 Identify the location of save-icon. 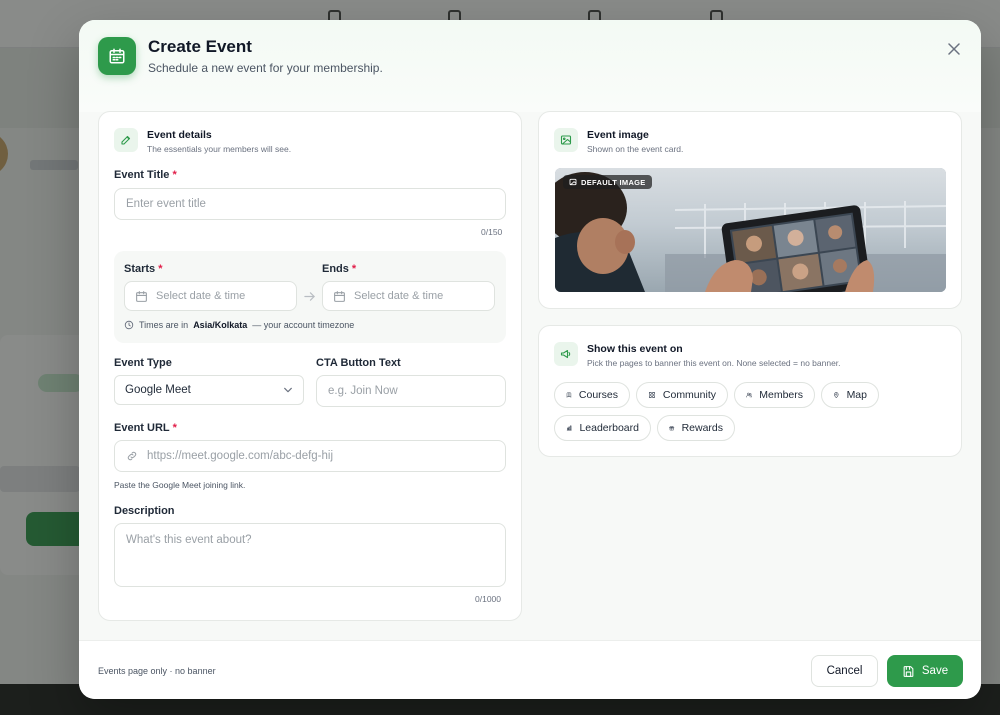
(908, 671).